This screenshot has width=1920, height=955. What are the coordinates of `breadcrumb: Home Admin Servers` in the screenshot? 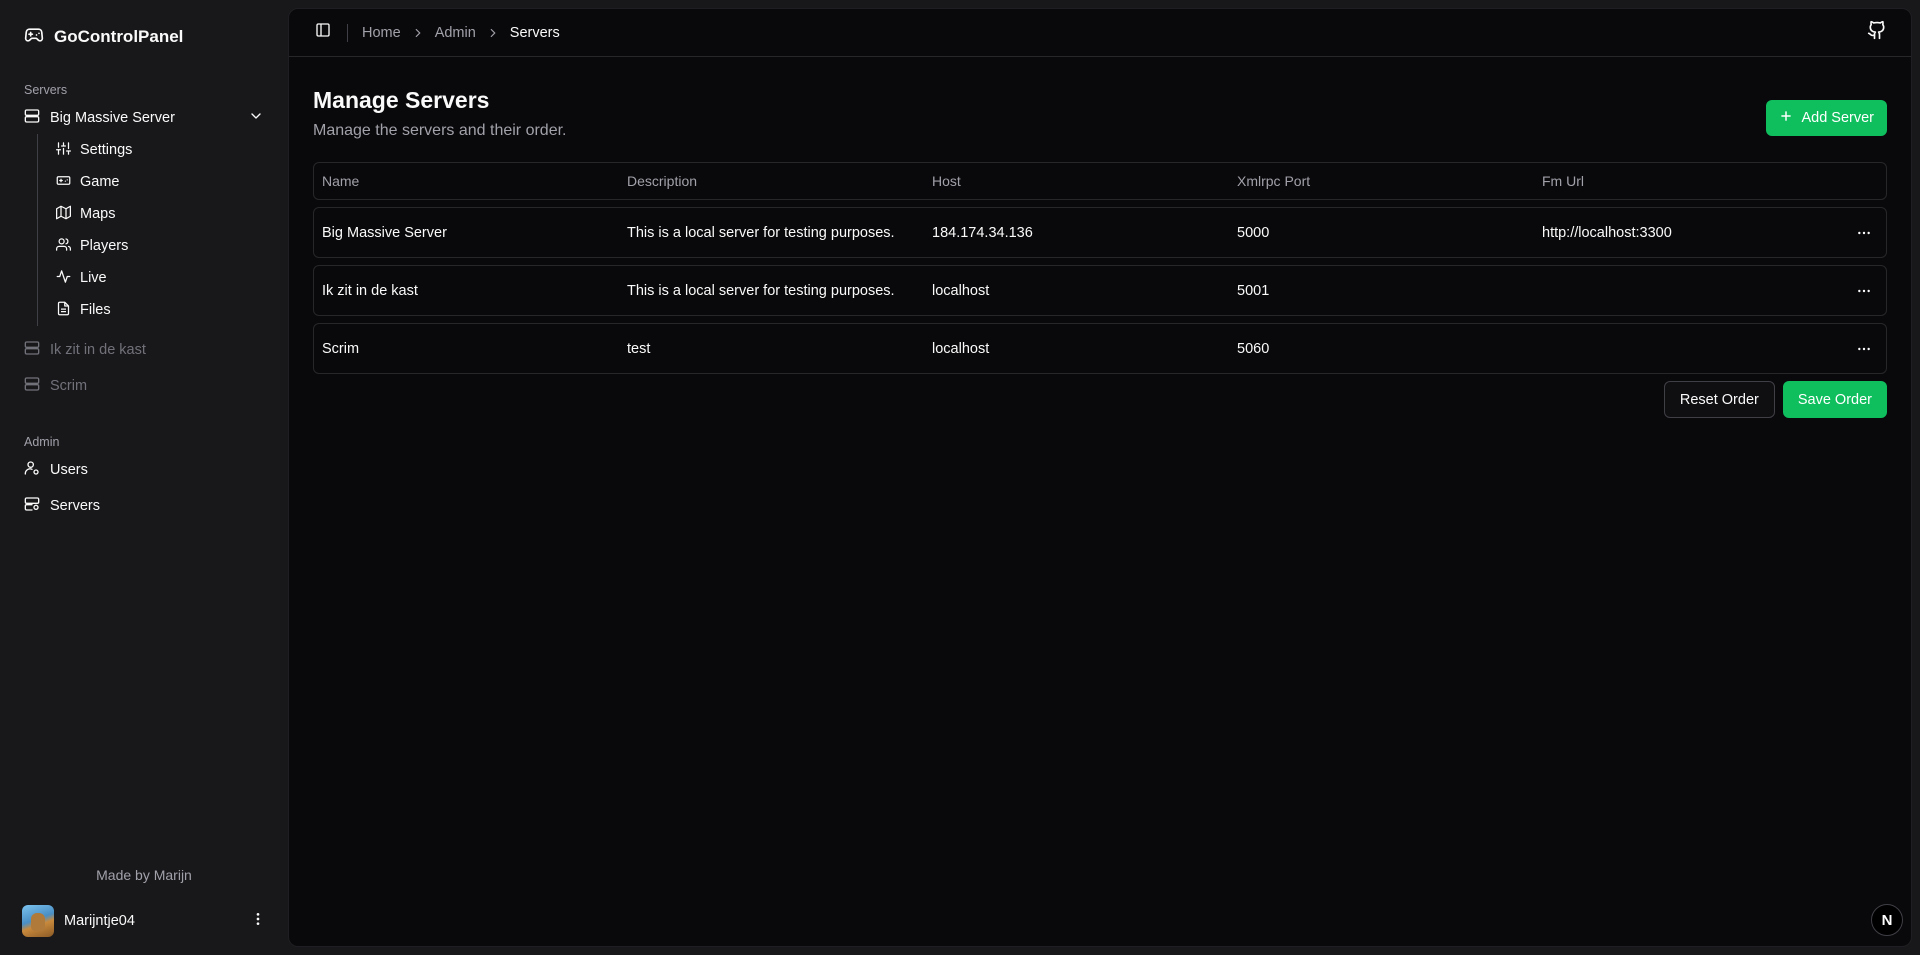 It's located at (461, 33).